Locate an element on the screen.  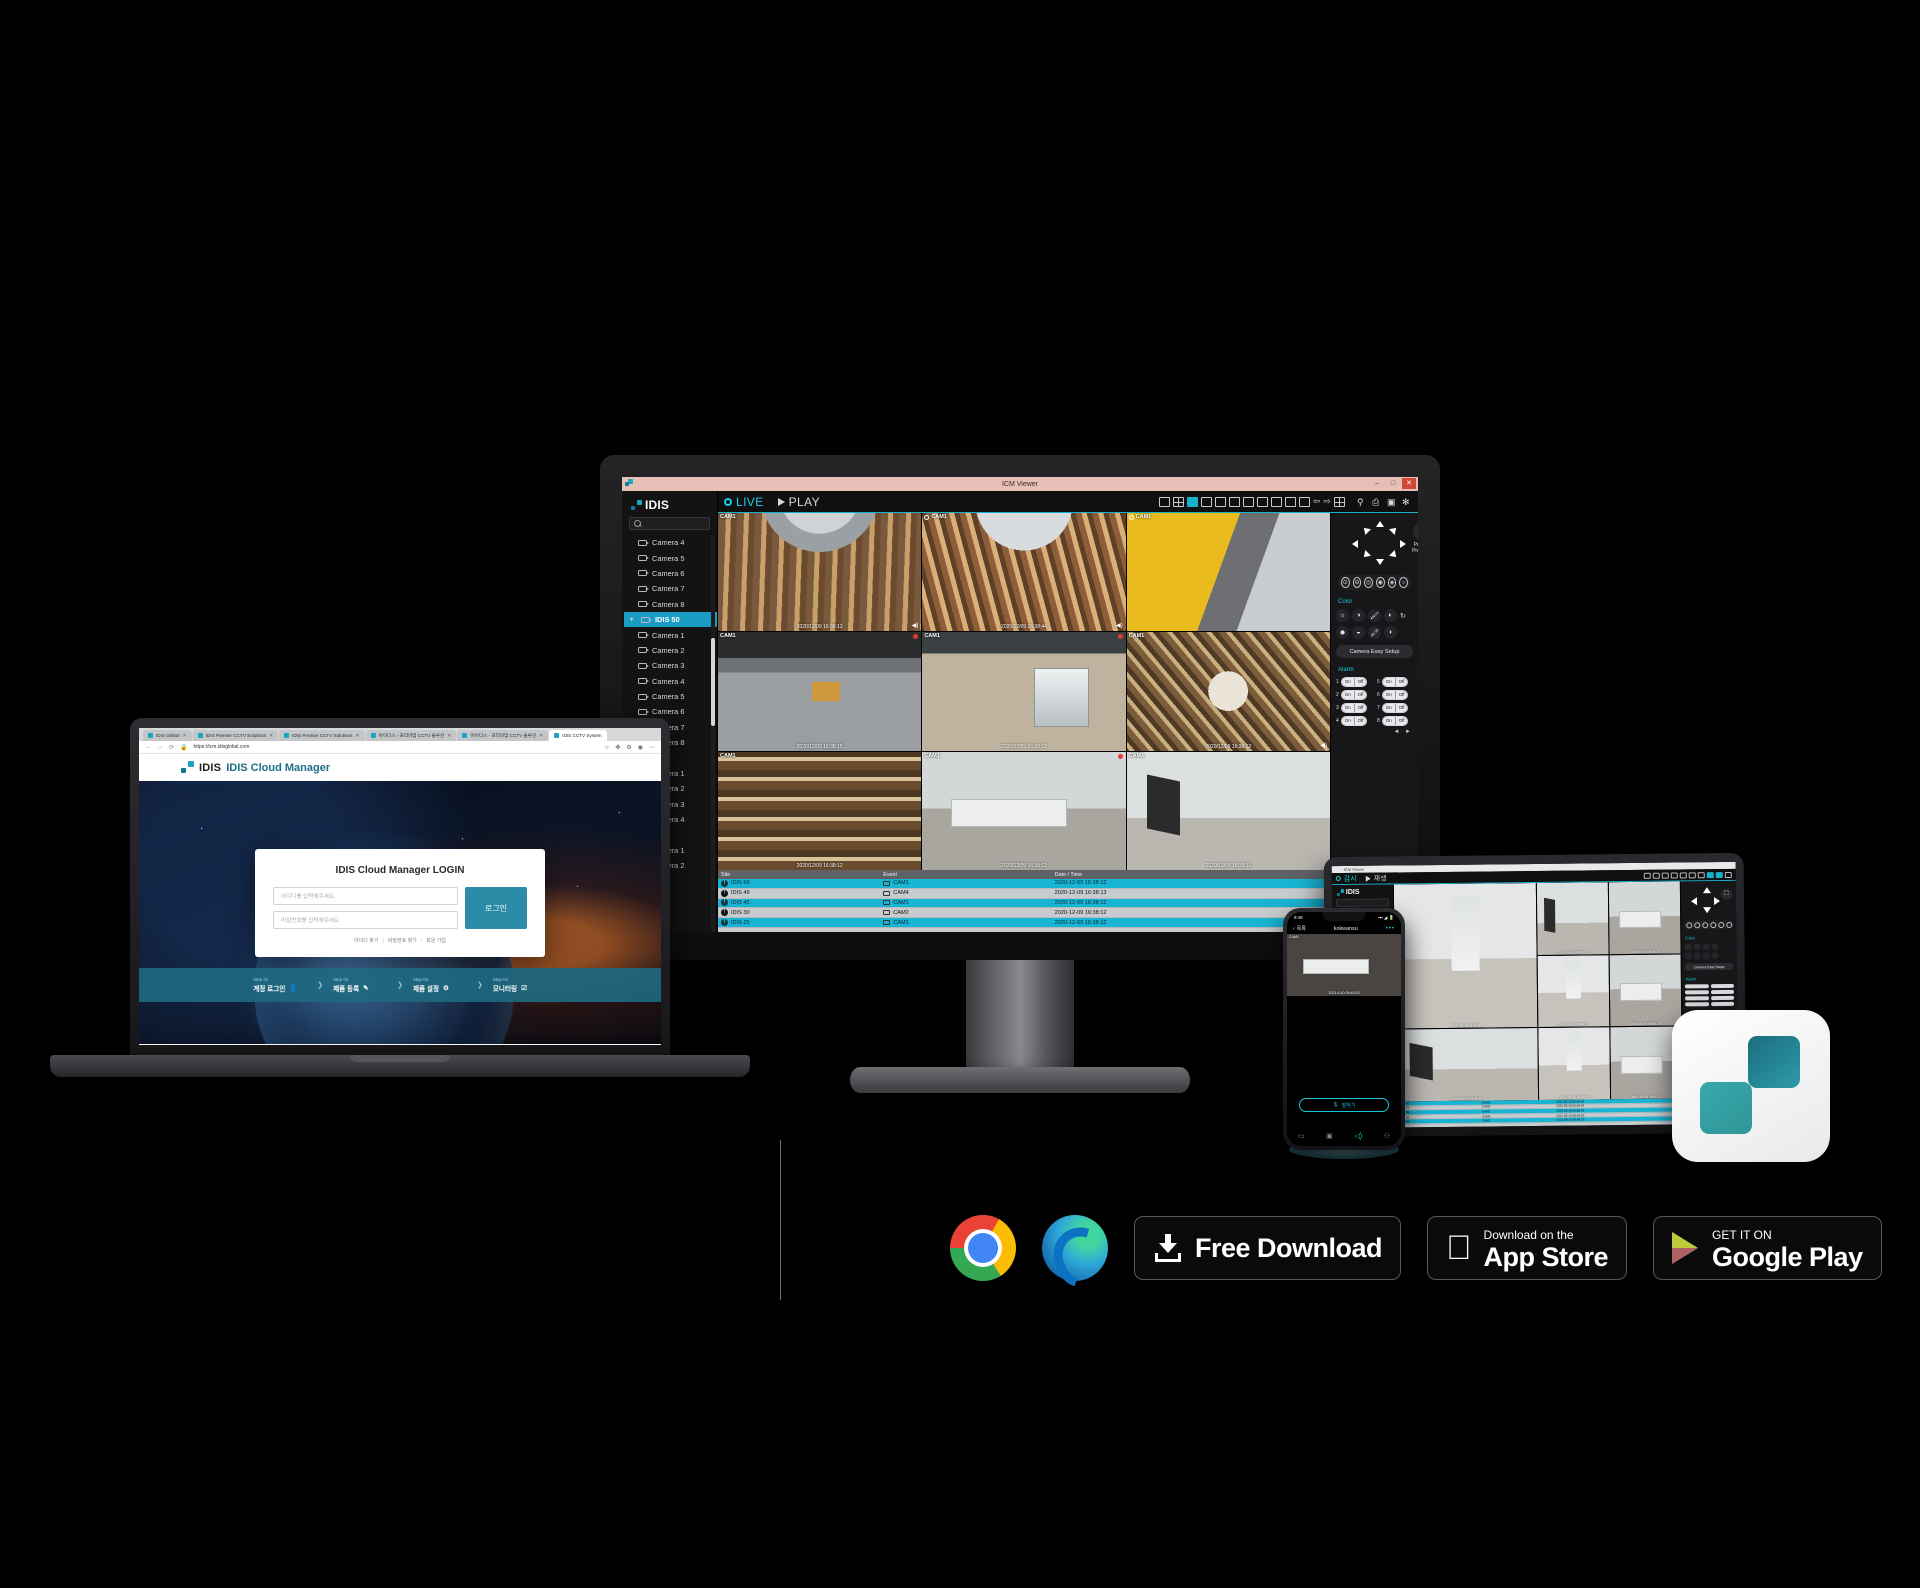
back-button: ‹ 목록 is located at coordinates (1299, 929).